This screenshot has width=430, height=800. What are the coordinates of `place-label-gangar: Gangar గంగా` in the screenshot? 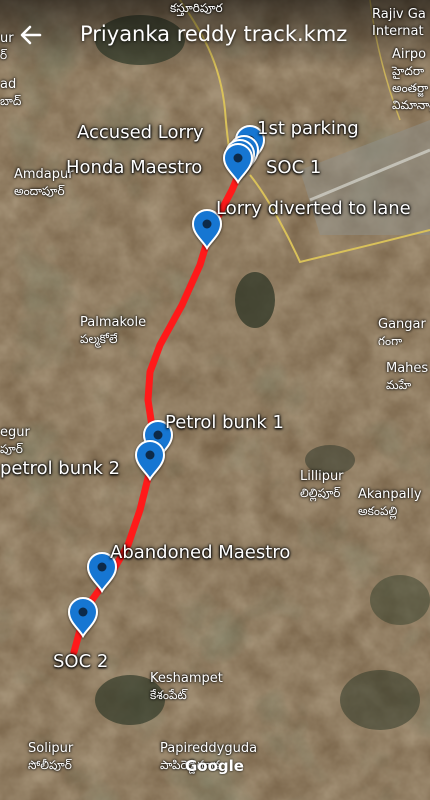 It's located at (402, 333).